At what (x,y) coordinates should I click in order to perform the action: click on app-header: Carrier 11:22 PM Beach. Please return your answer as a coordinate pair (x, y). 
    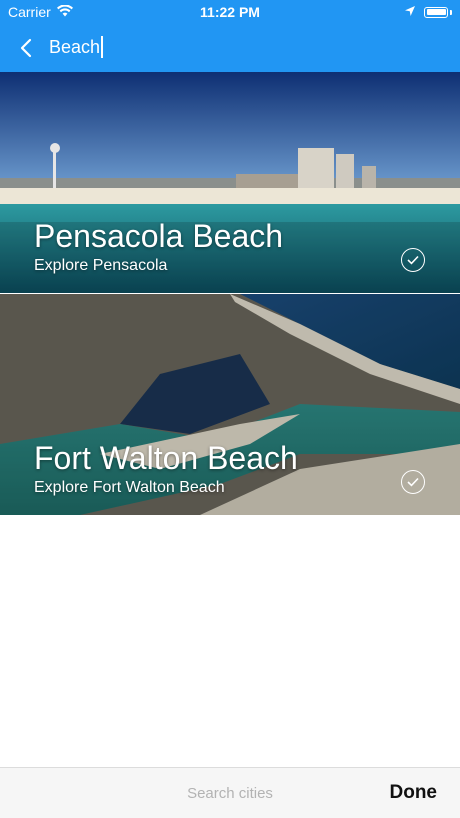
    Looking at the image, I should click on (230, 36).